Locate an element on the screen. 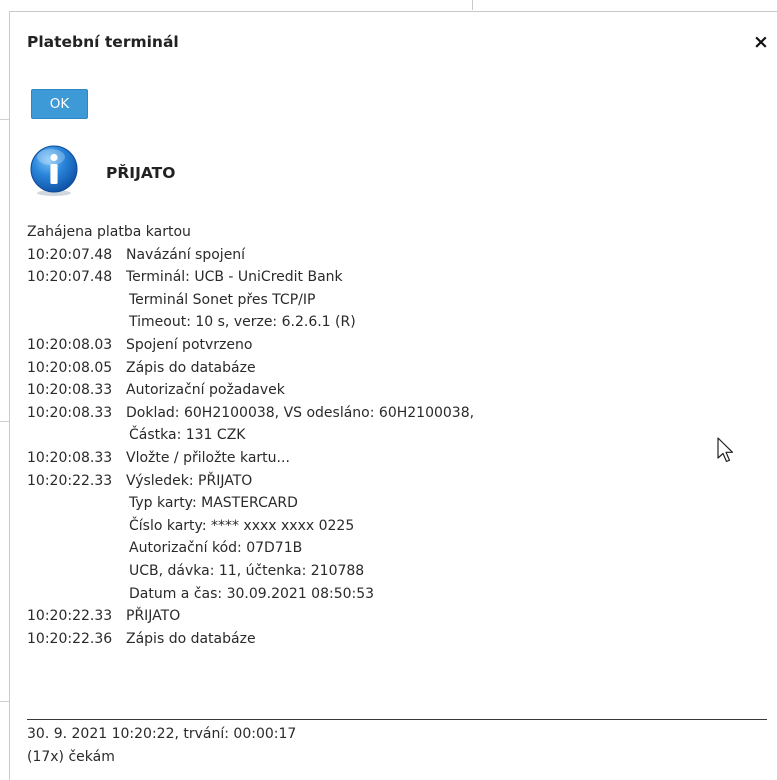 The image size is (777, 780). log-intro: Zahájena platba kartou is located at coordinates (109, 232).